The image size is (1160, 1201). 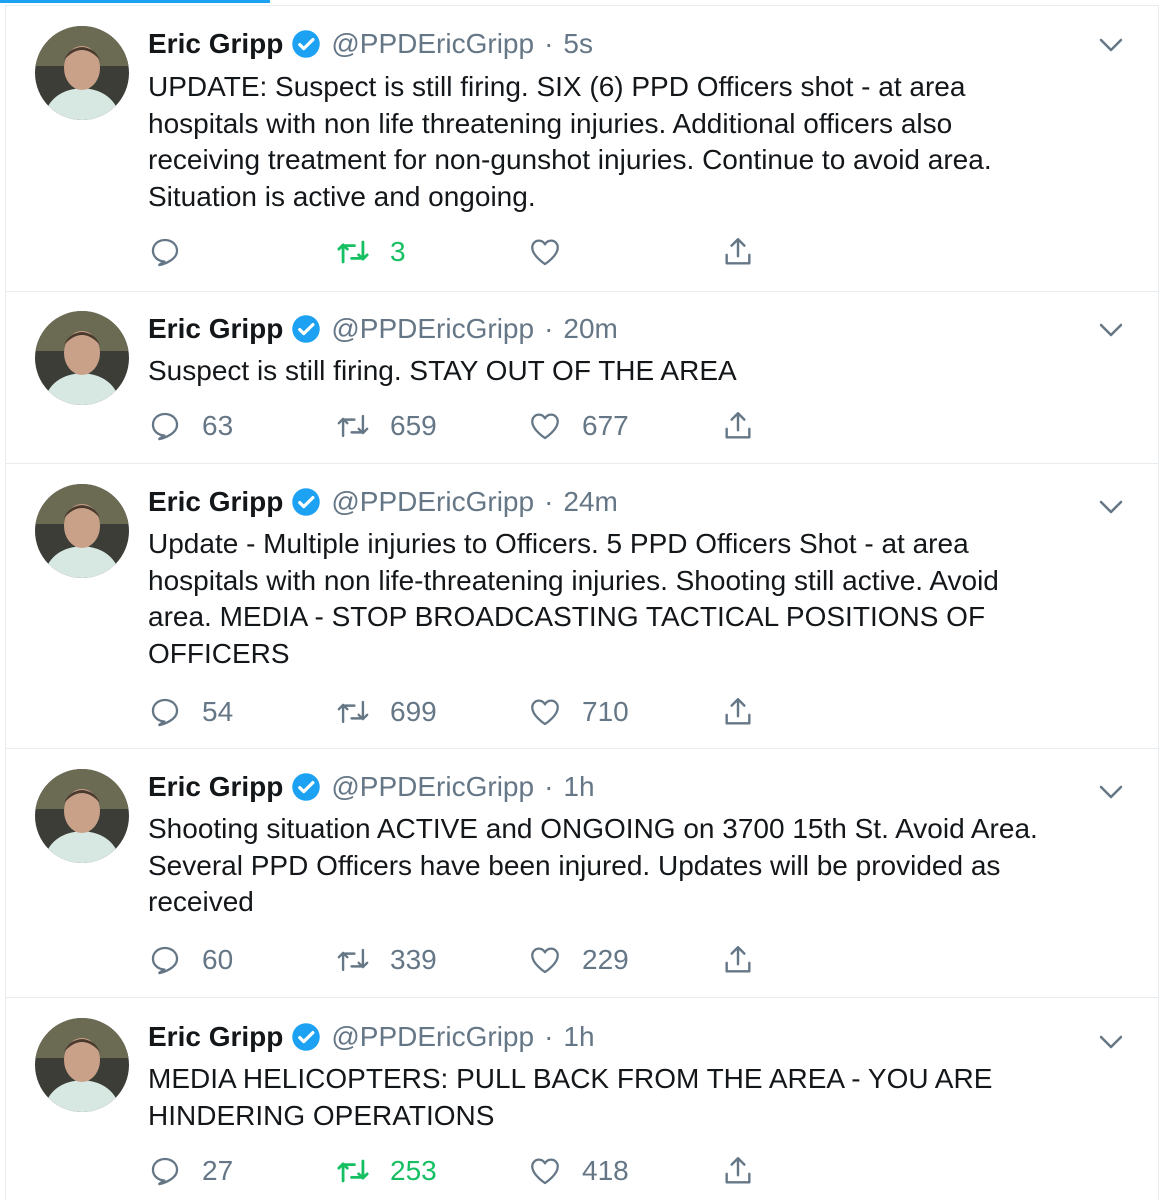 I want to click on retweet-button: 253, so click(x=386, y=1171).